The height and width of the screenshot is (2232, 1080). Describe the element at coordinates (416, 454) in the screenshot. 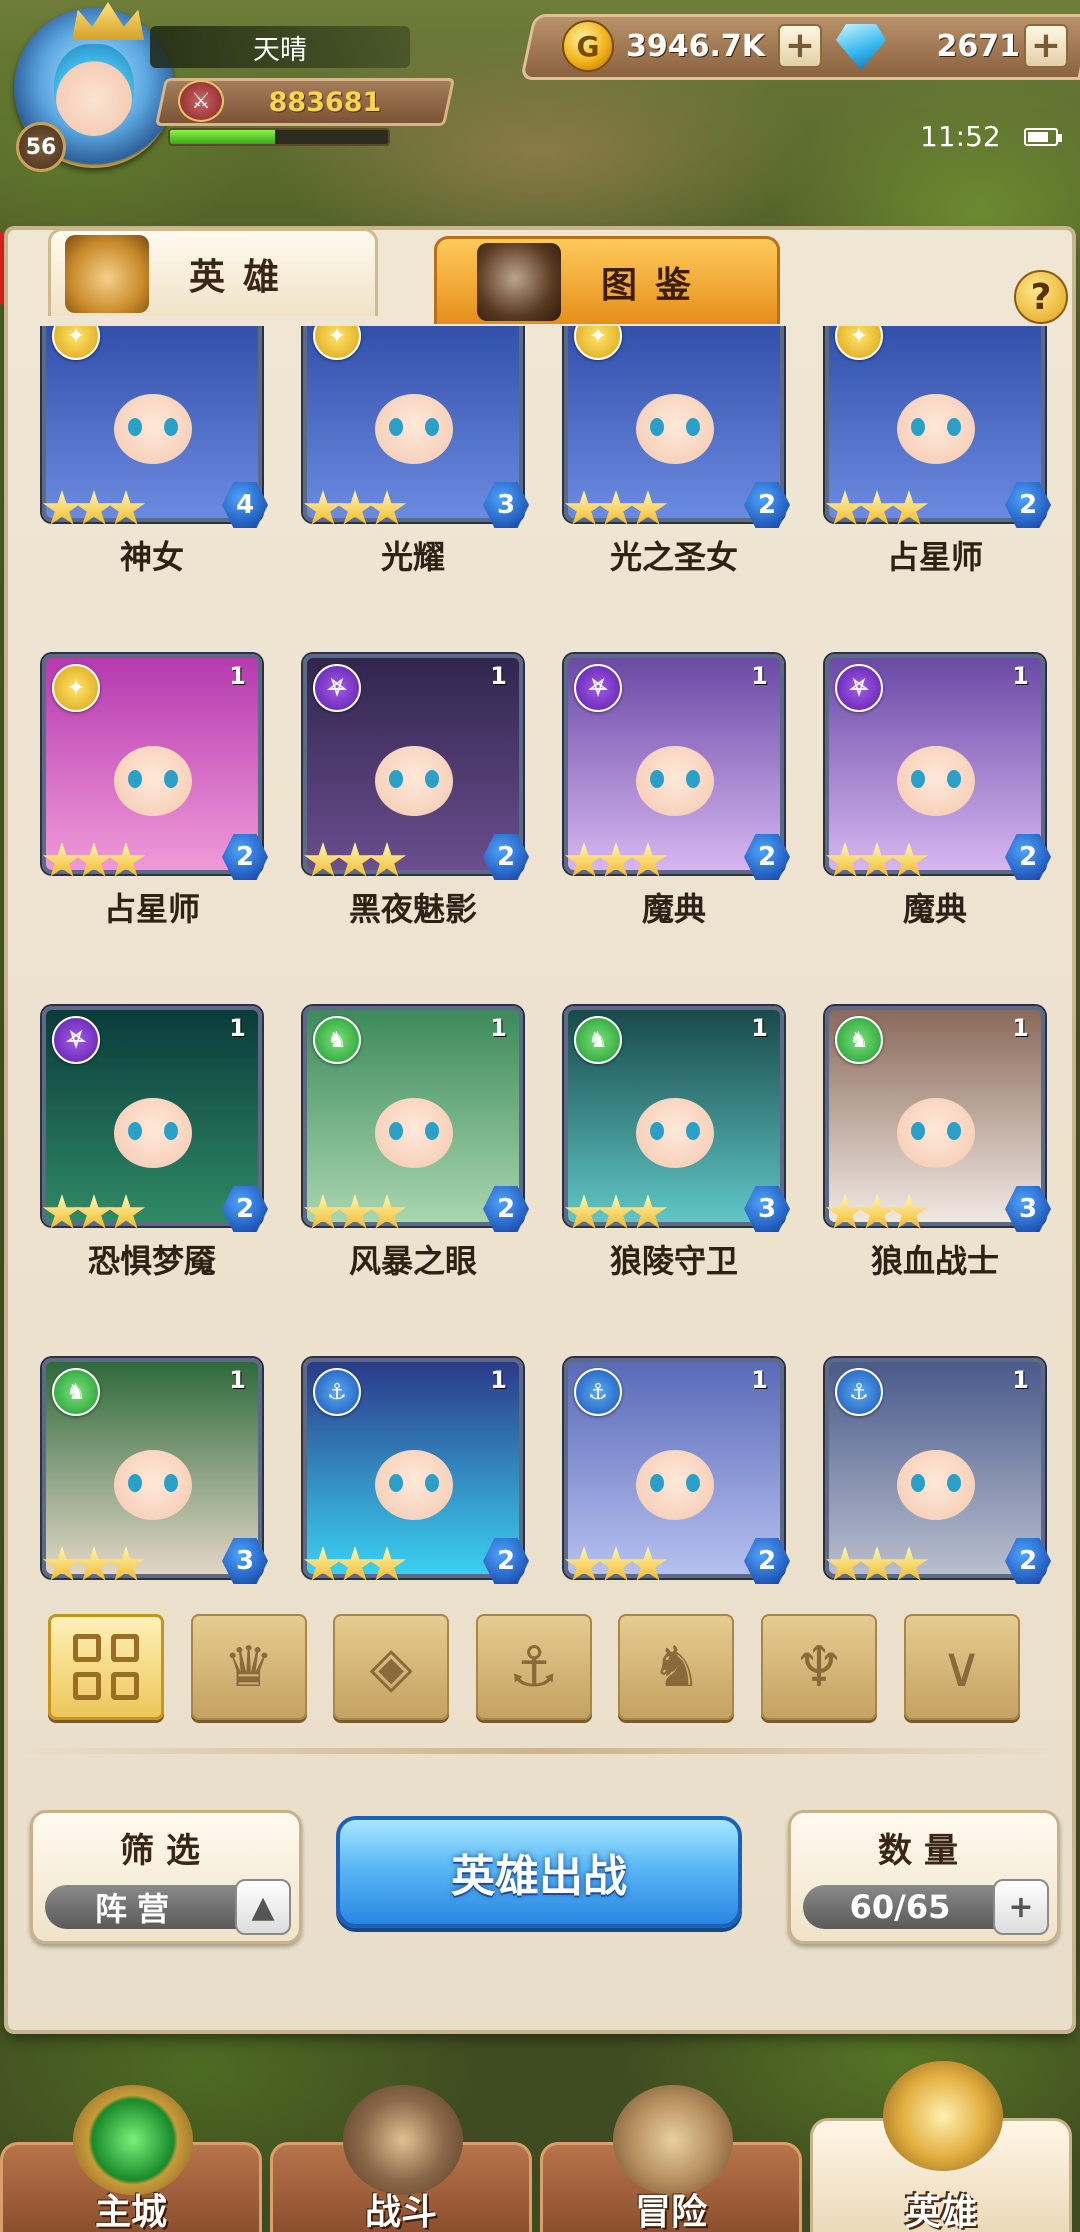

I see `hero-card: ✦ 3 光耀` at that location.